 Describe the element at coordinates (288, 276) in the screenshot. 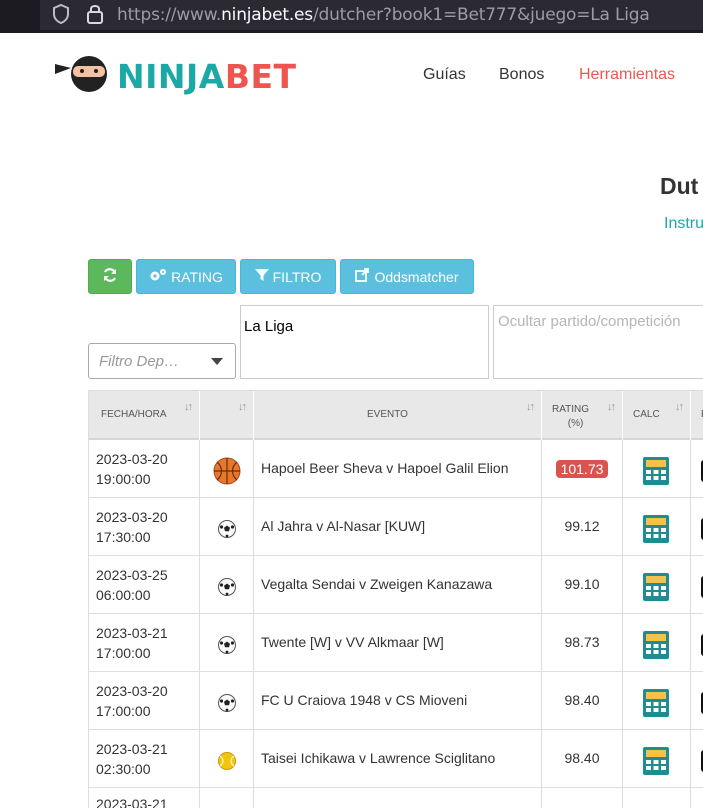

I see `filtro-button: FILTRO` at that location.